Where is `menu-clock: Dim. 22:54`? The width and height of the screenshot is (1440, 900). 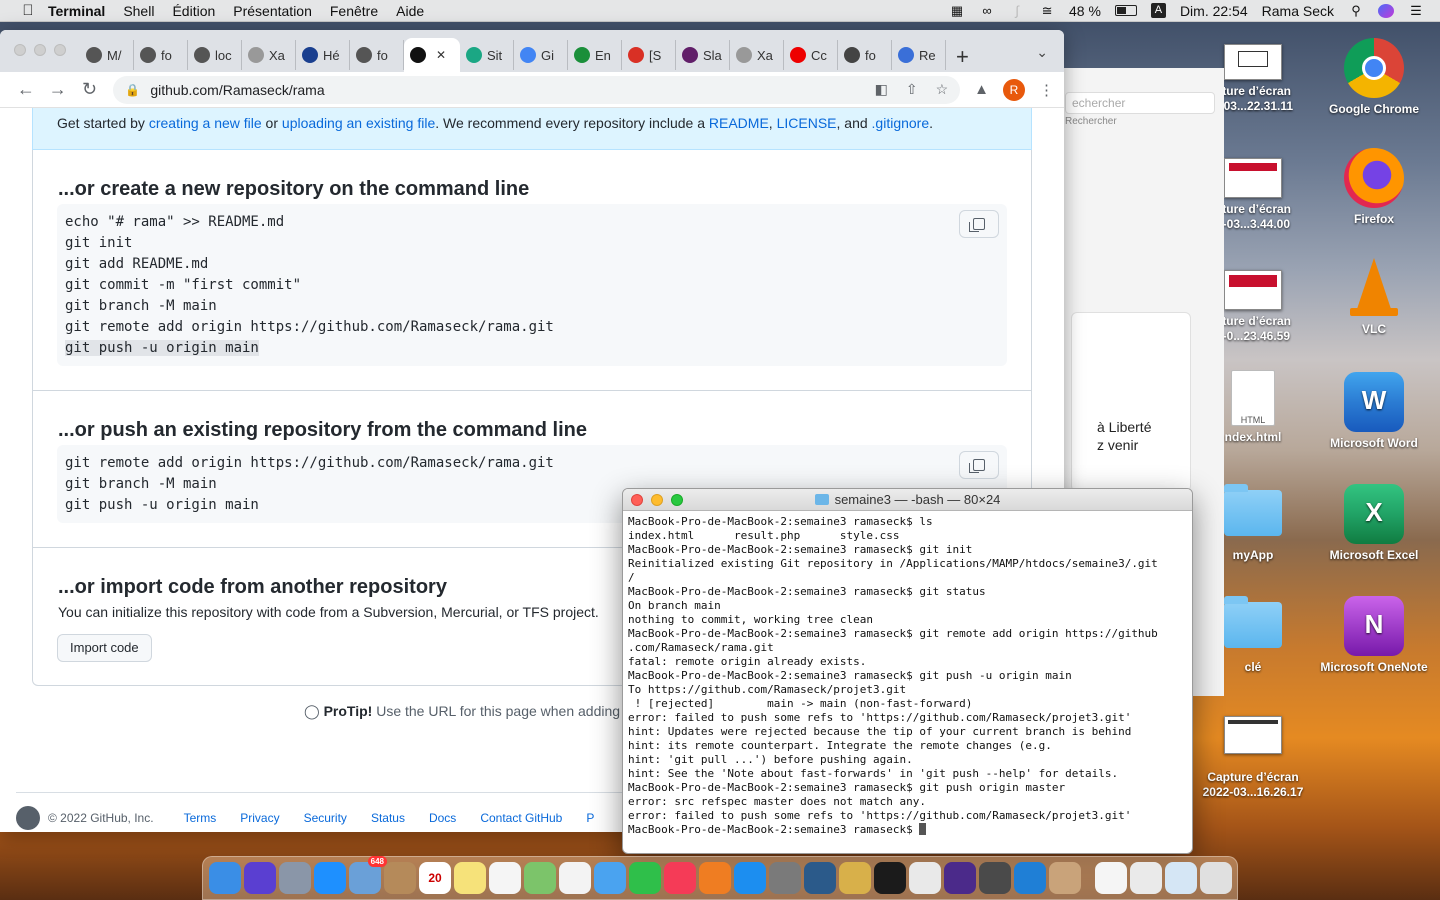 menu-clock: Dim. 22:54 is located at coordinates (1214, 11).